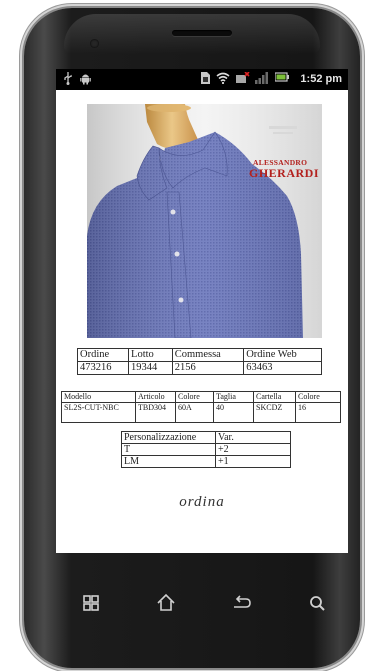  What do you see at coordinates (284, 173) in the screenshot?
I see `brand-name-last: GHERARDI` at bounding box center [284, 173].